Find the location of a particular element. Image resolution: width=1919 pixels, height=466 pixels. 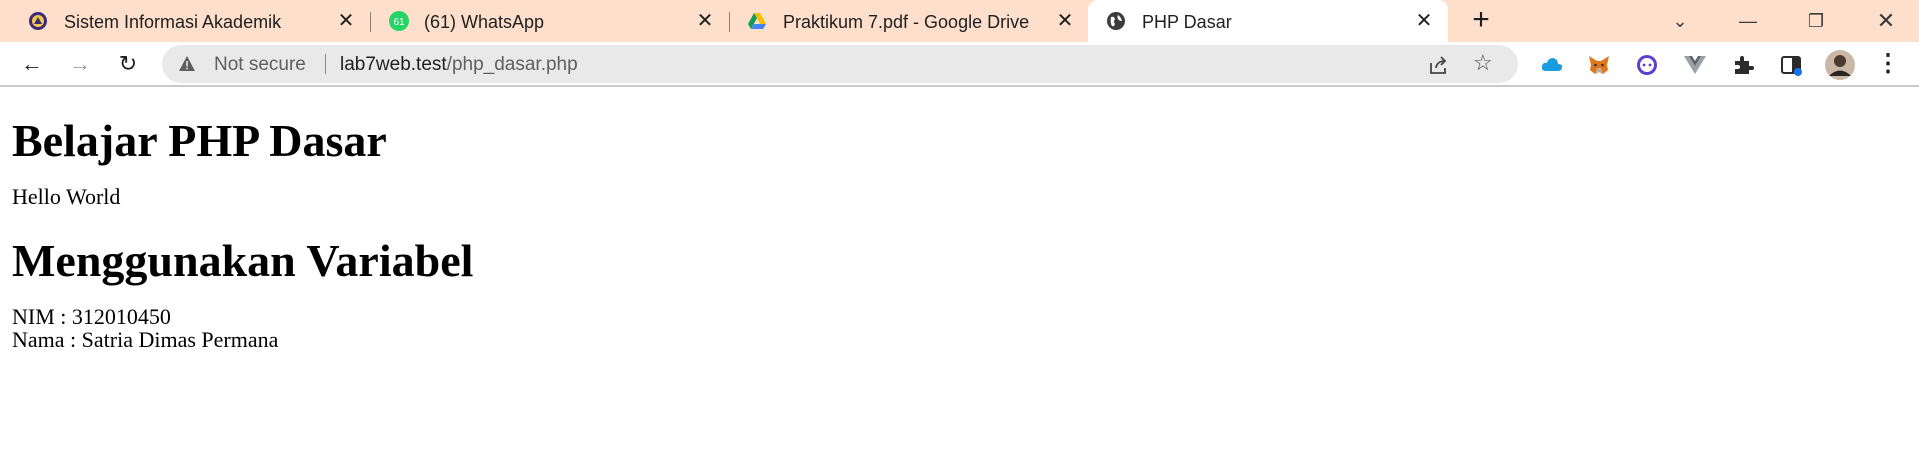

reload-icon: ↻ is located at coordinates (128, 64).